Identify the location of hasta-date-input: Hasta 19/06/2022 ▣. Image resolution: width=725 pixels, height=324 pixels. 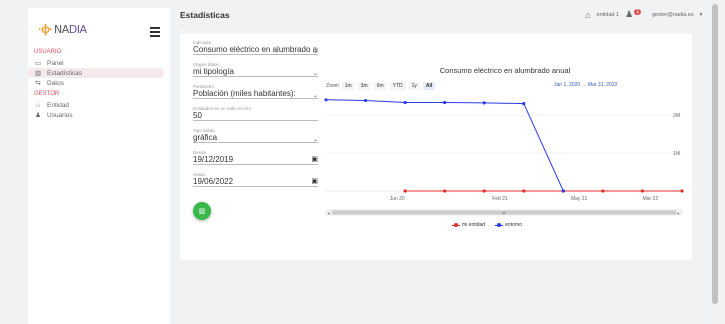
(255, 179).